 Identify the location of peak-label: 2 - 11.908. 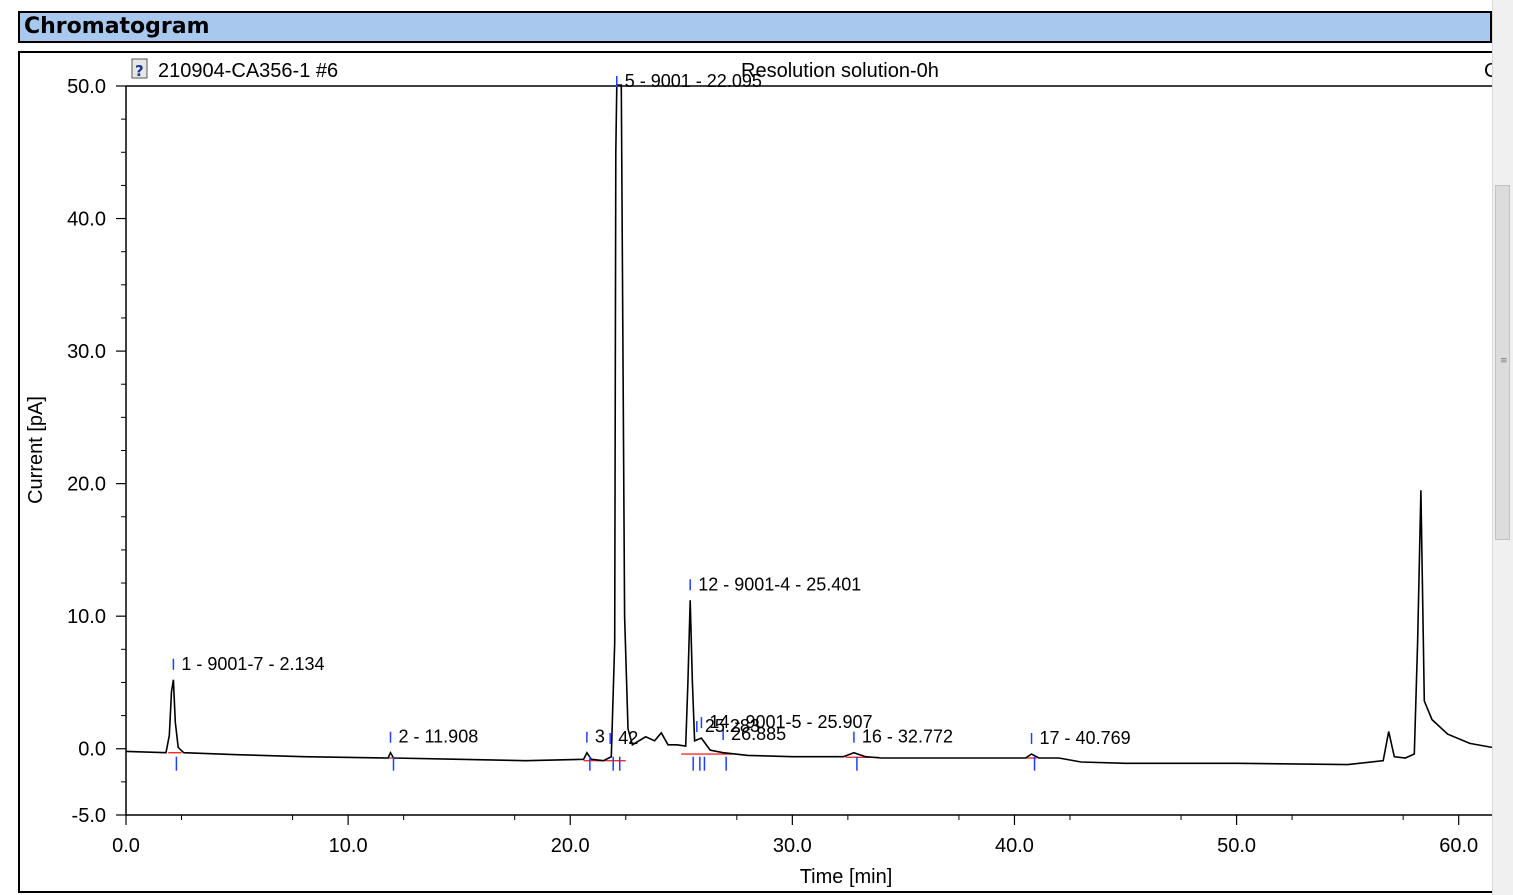
(438, 737).